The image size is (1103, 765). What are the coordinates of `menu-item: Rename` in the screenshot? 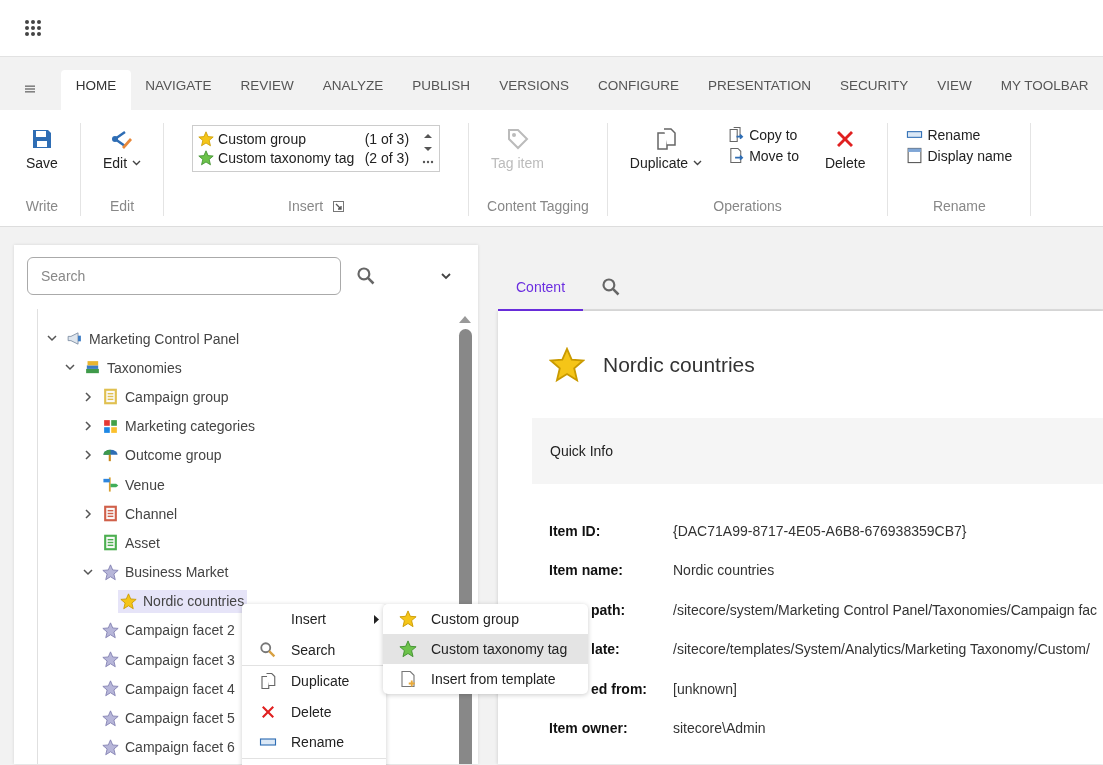 It's located at (314, 742).